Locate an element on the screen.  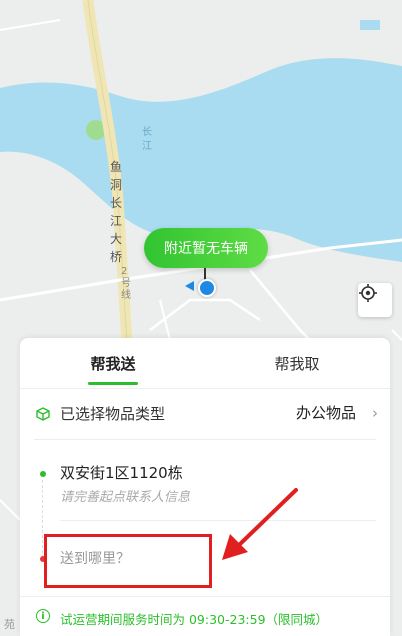
tab-pickup-label: 帮我取 is located at coordinates (297, 363).